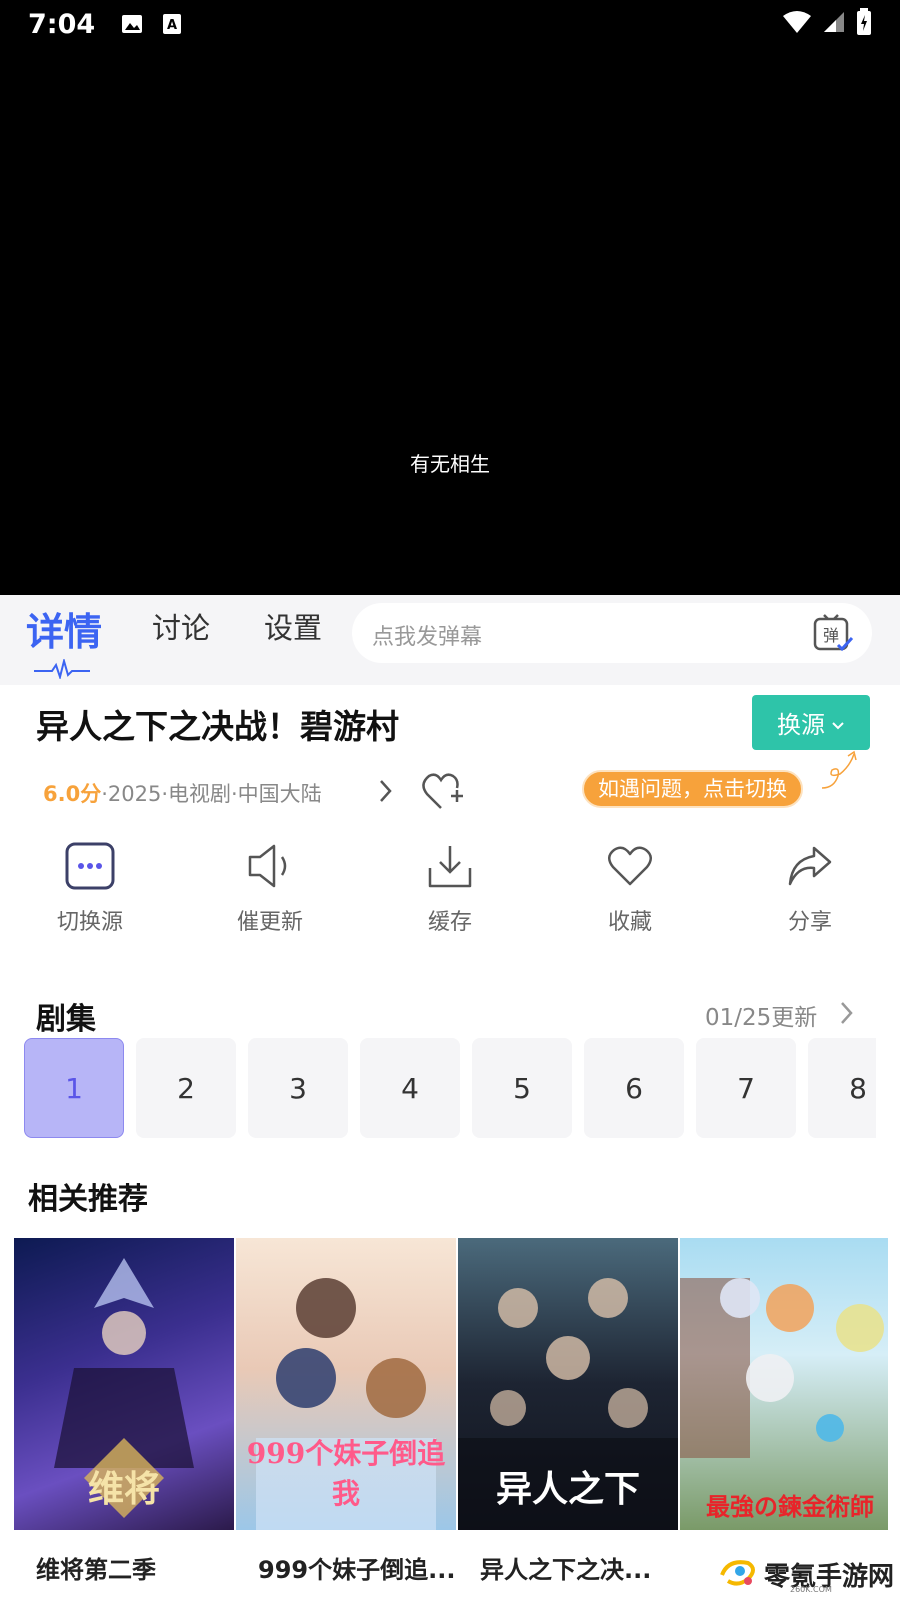 Image resolution: width=900 pixels, height=1600 pixels. Describe the element at coordinates (784, 1384) in the screenshot. I see `poster-image: 最強の鍊金術師` at that location.